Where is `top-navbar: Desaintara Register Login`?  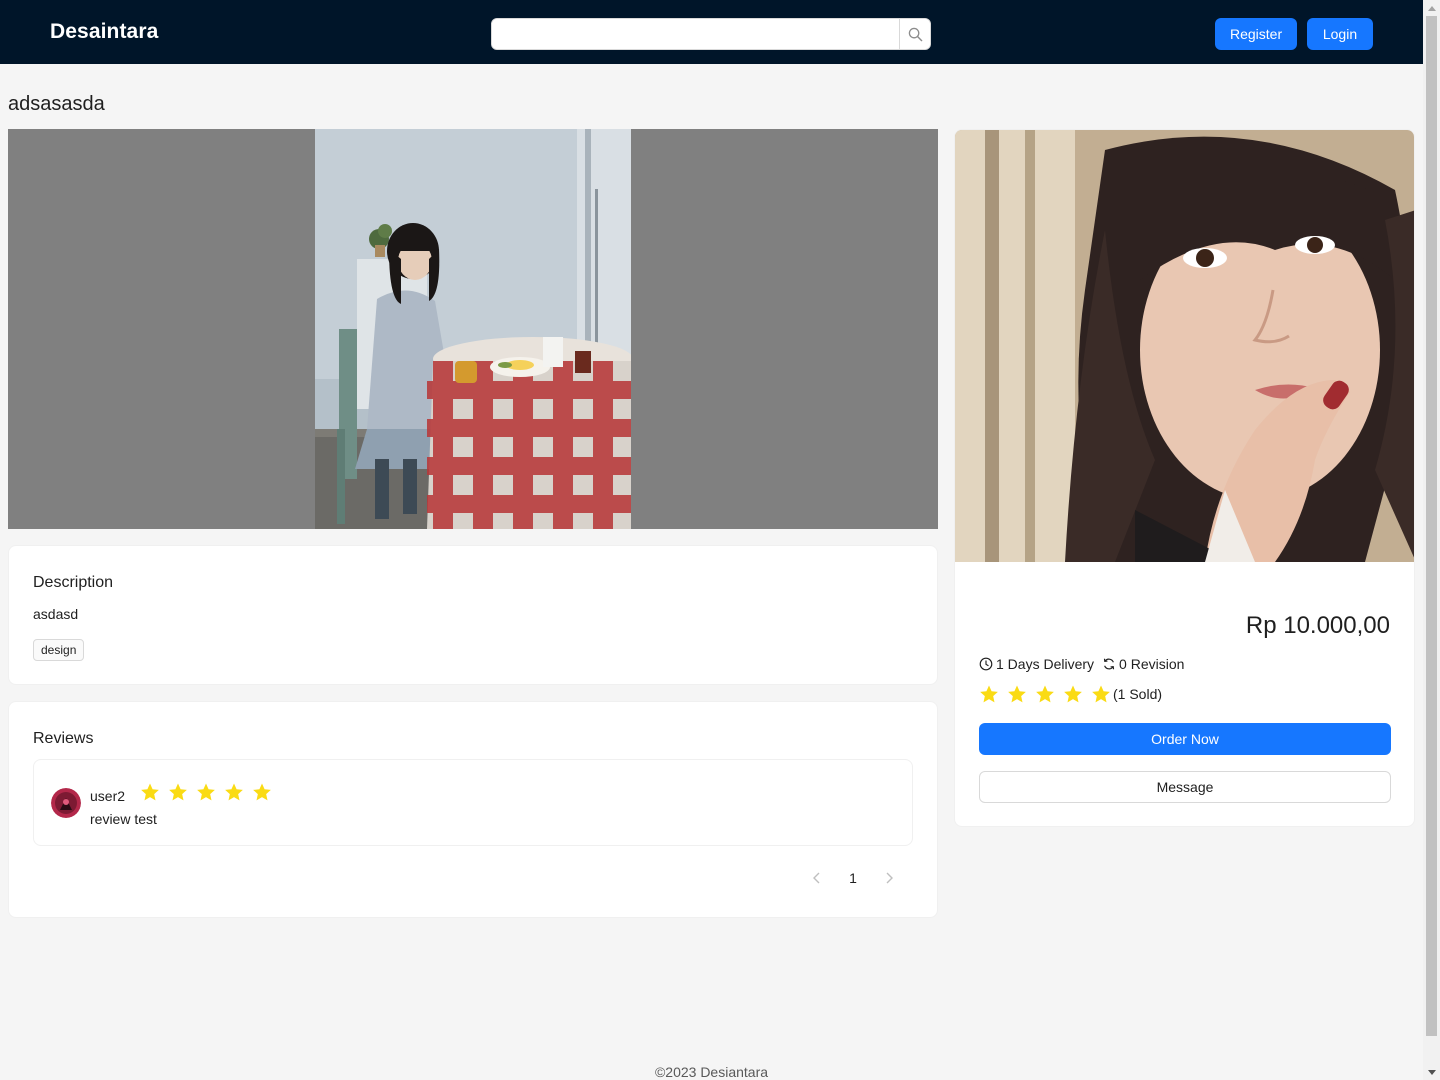 top-navbar: Desaintara Register Login is located at coordinates (711, 32).